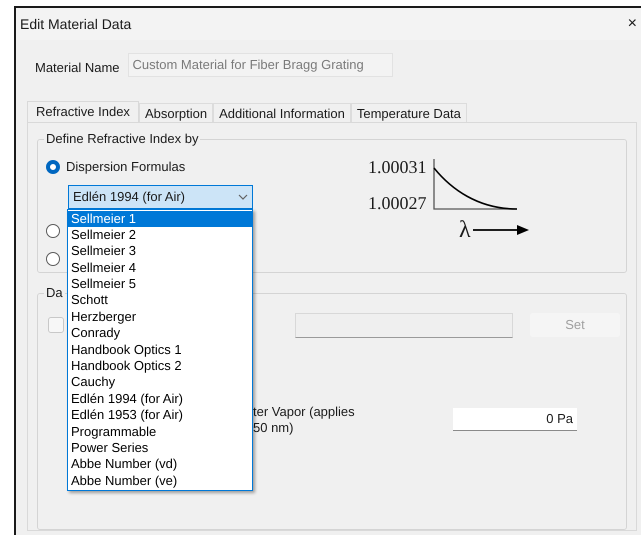 This screenshot has width=641, height=535. I want to click on dropdown-option: Edlén 1994 (for Air), so click(160, 399).